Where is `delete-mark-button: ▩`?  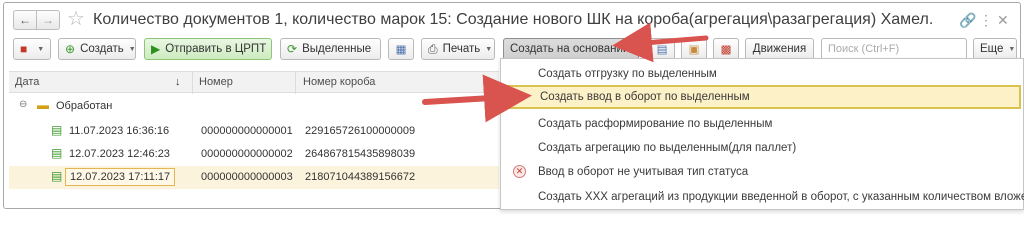 delete-mark-button: ▩ is located at coordinates (726, 49).